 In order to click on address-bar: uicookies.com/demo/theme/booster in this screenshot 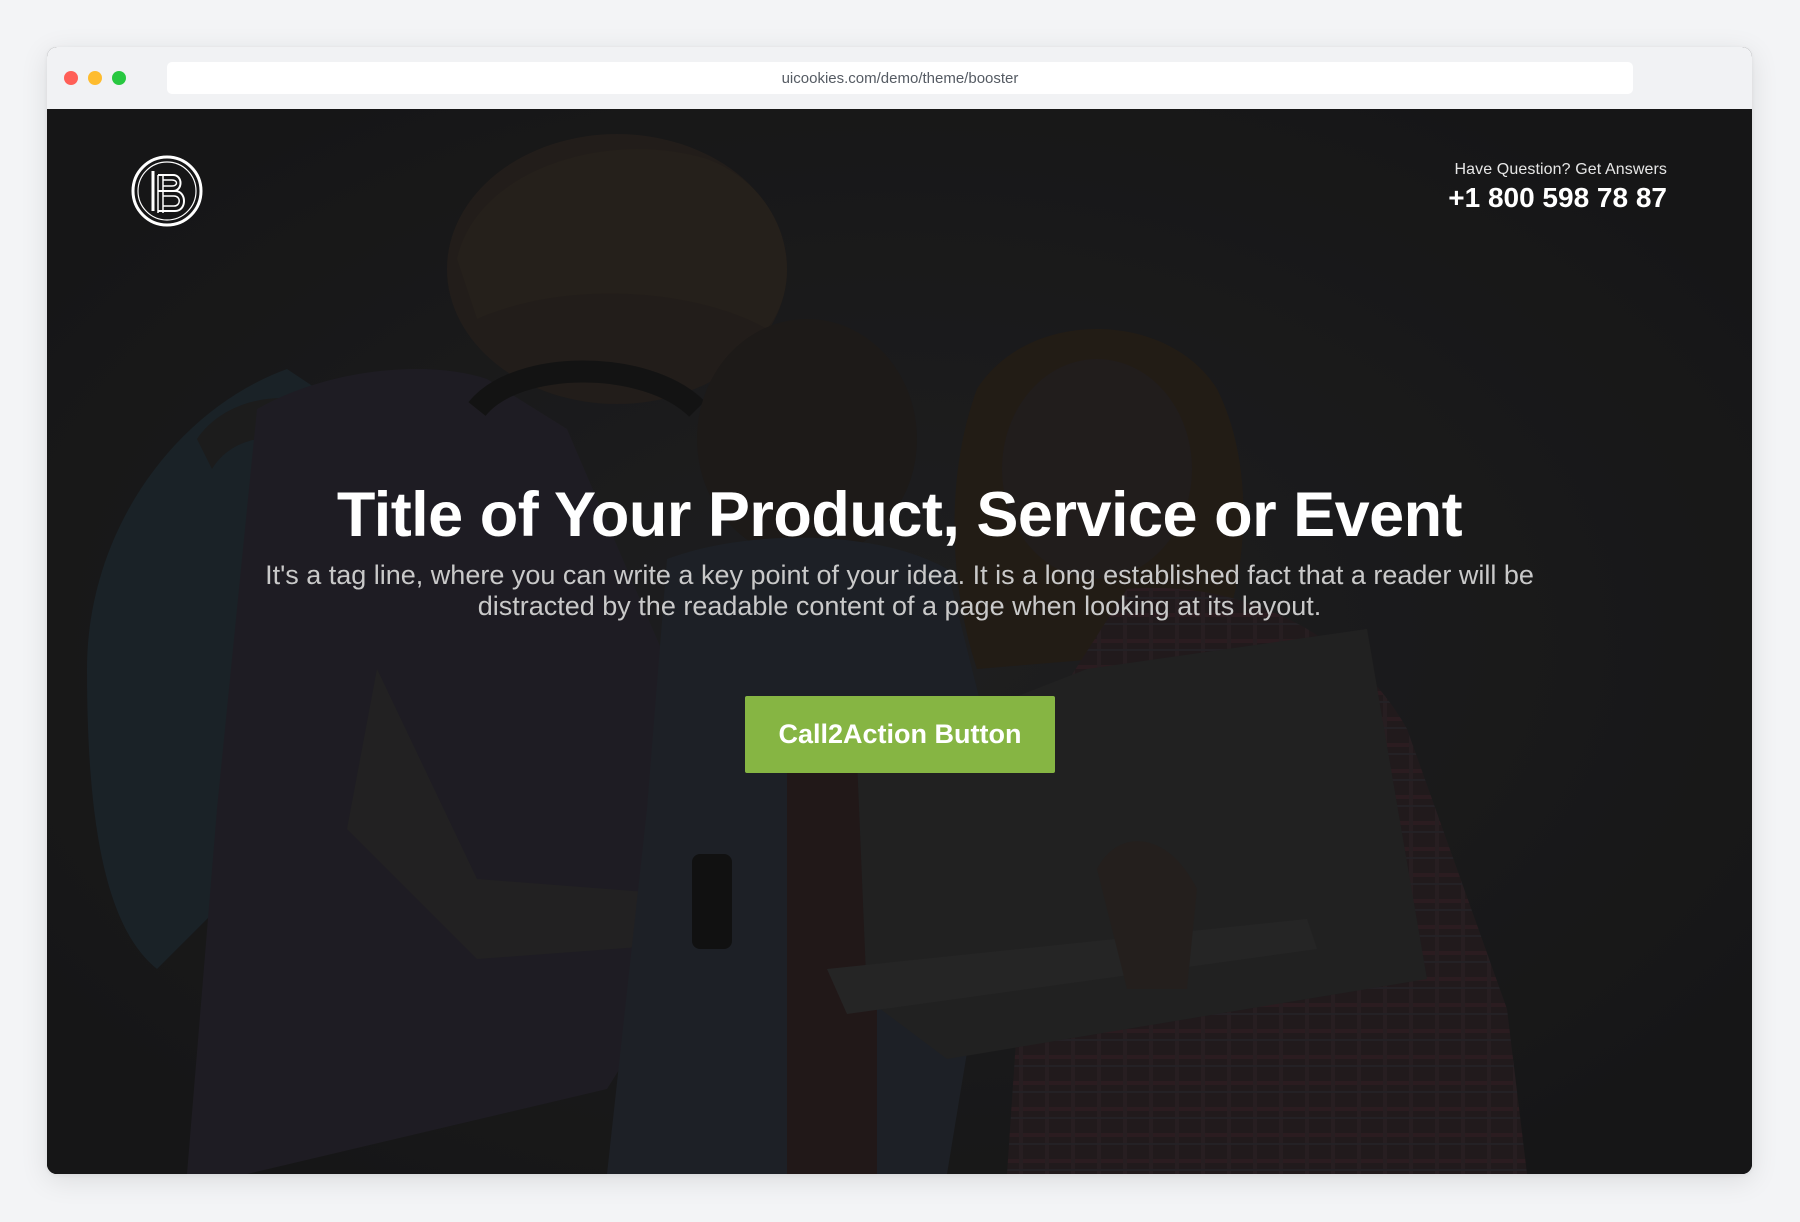, I will do `click(900, 78)`.